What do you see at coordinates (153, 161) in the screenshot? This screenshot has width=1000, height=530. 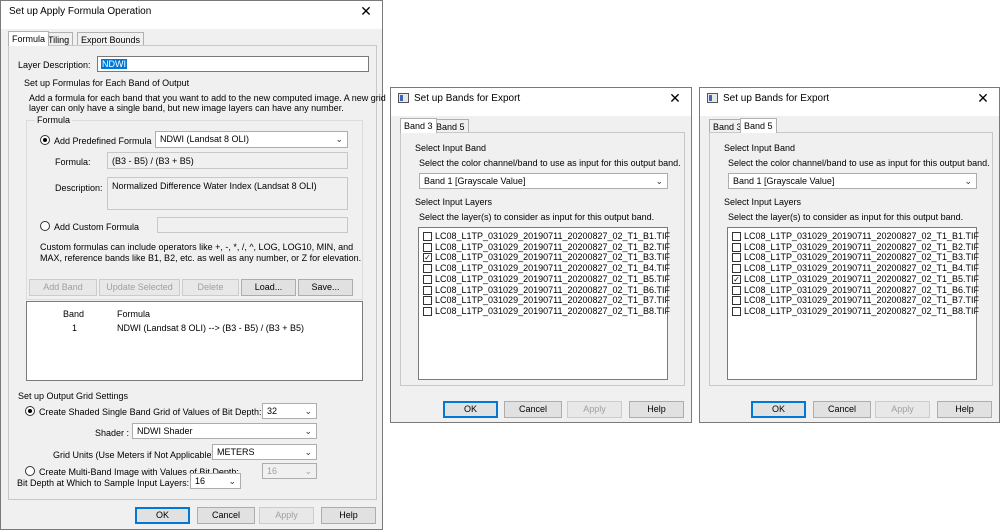 I see `formula-value: (B3 - B5) / (B3 + B5)` at bounding box center [153, 161].